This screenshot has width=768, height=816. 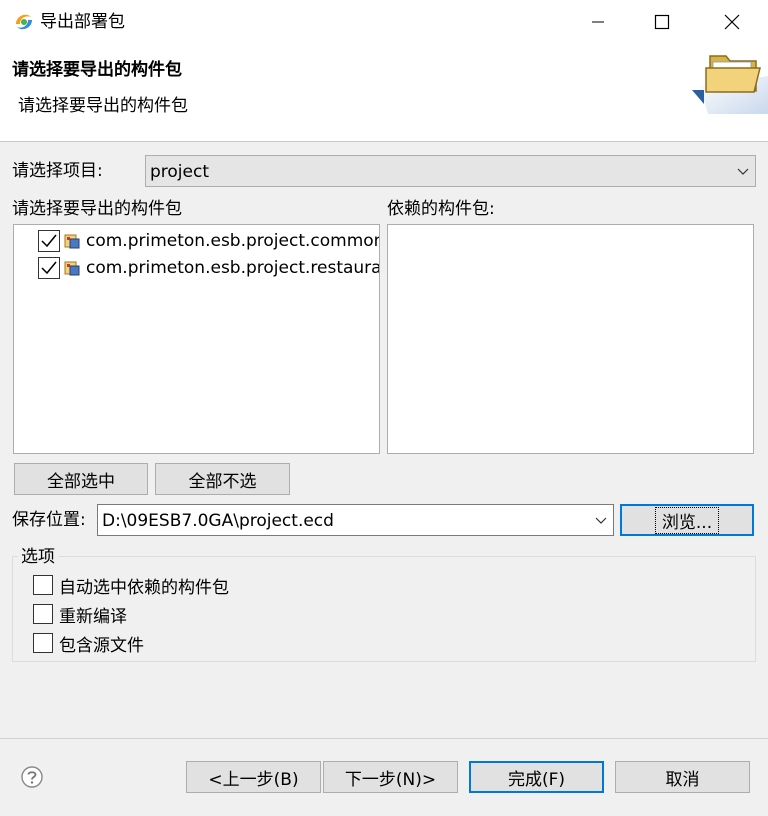 I want to click on options-group: 自动选中依赖的构件包 重新编译 包含源文件, so click(x=384, y=609).